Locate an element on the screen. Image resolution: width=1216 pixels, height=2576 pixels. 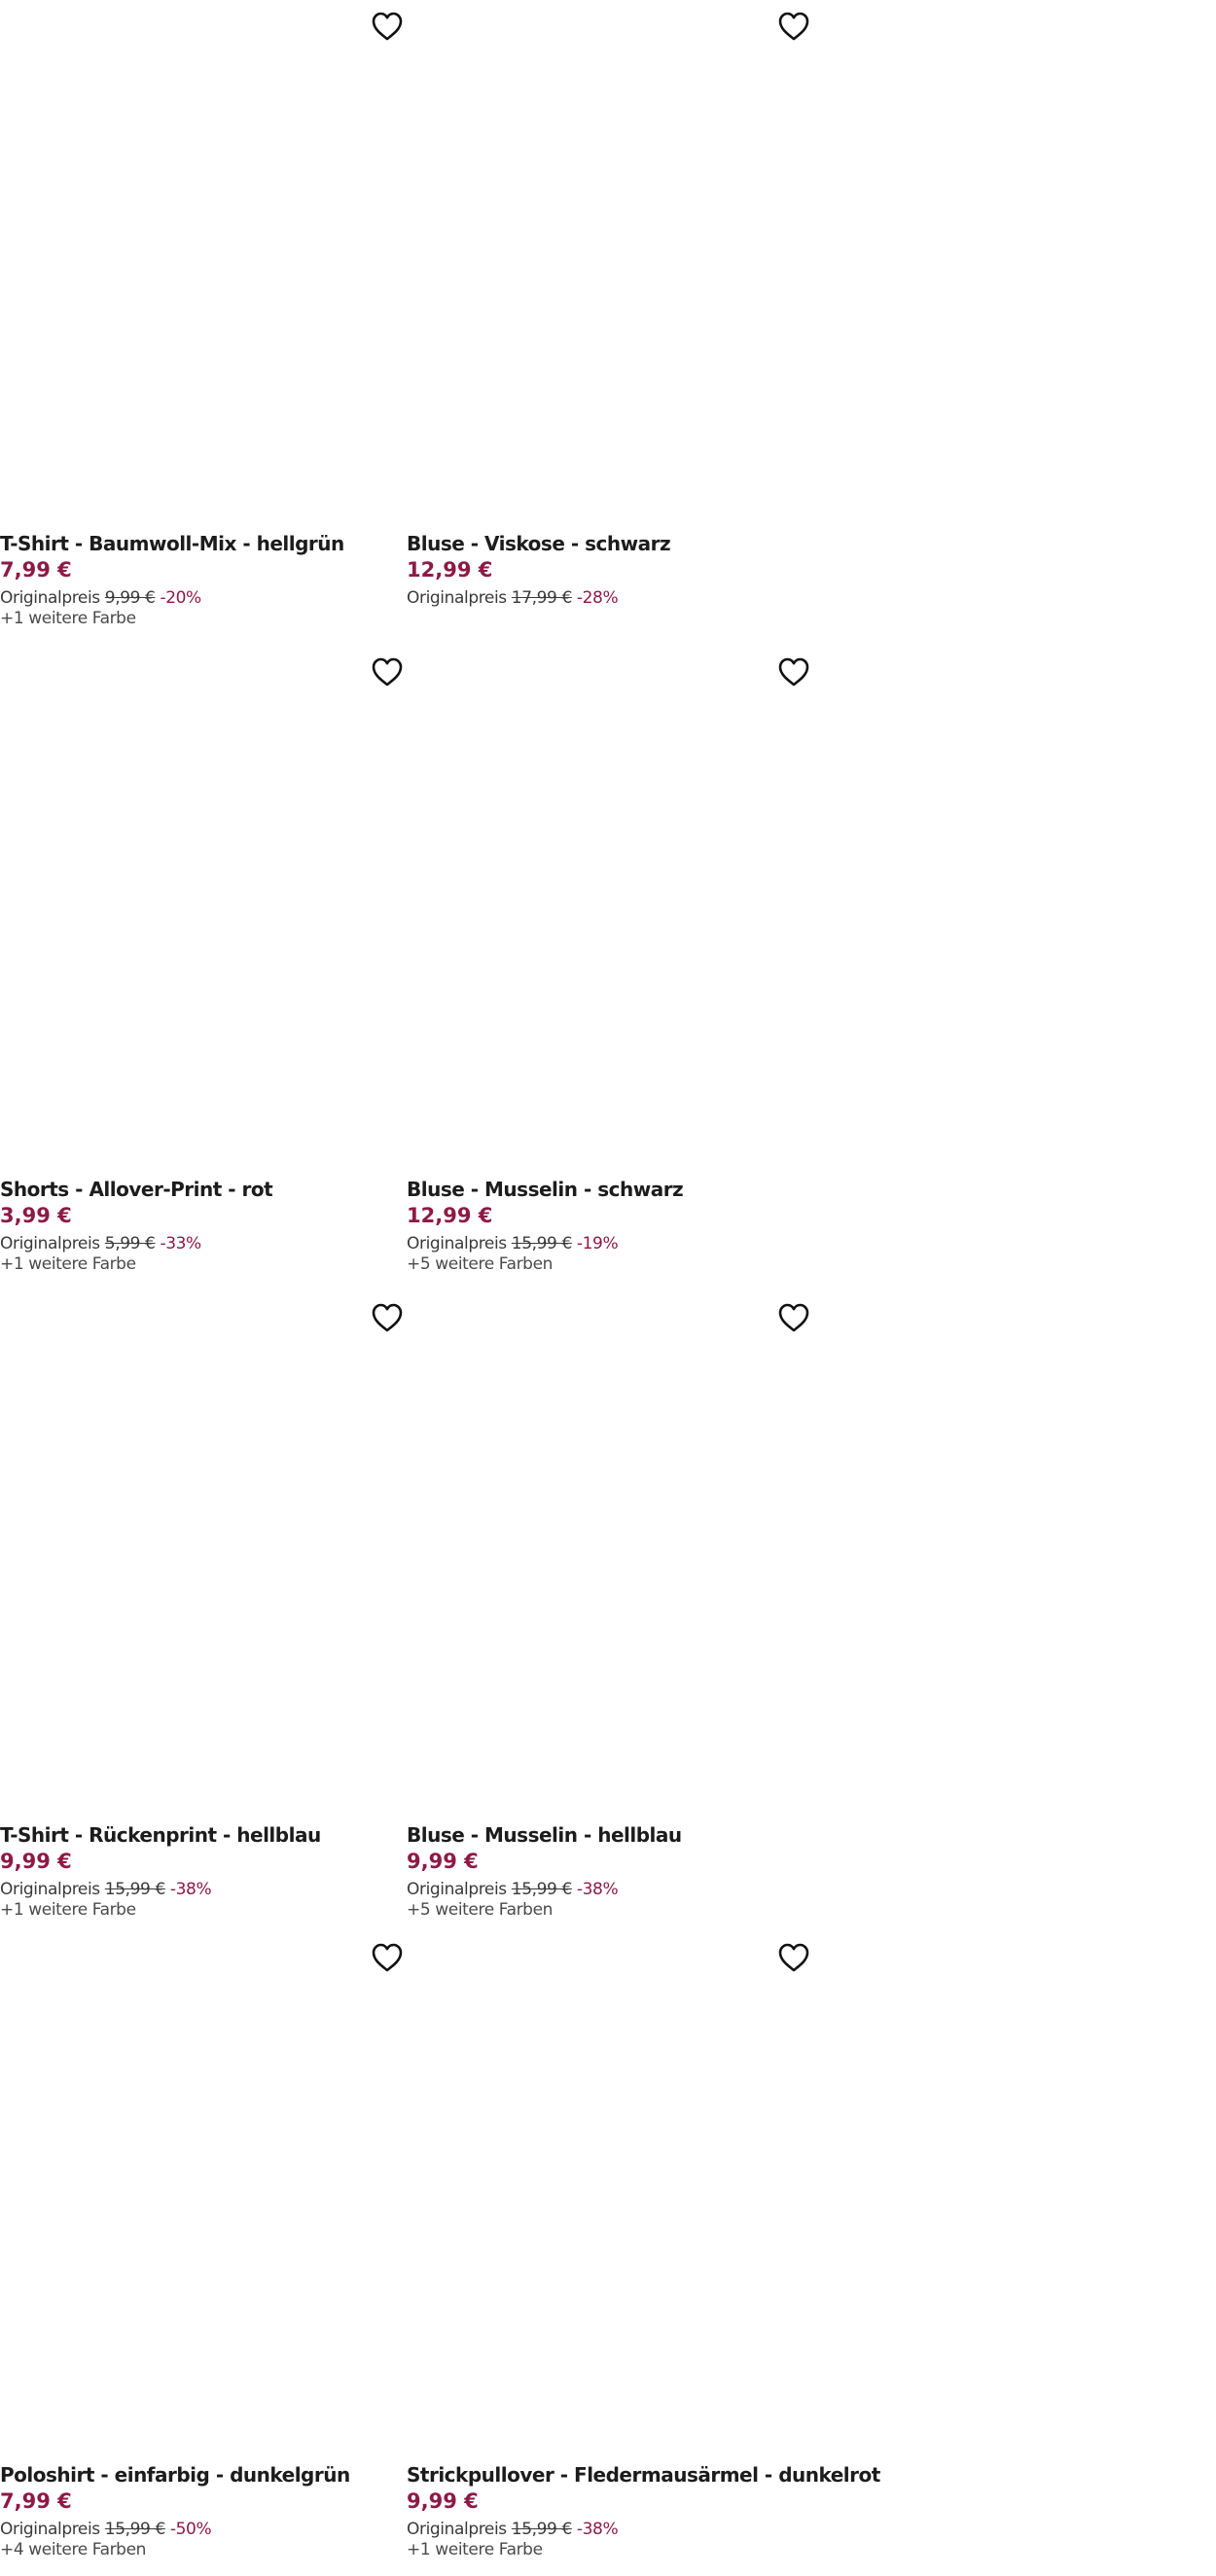
discount-badge: -28% is located at coordinates (597, 598).